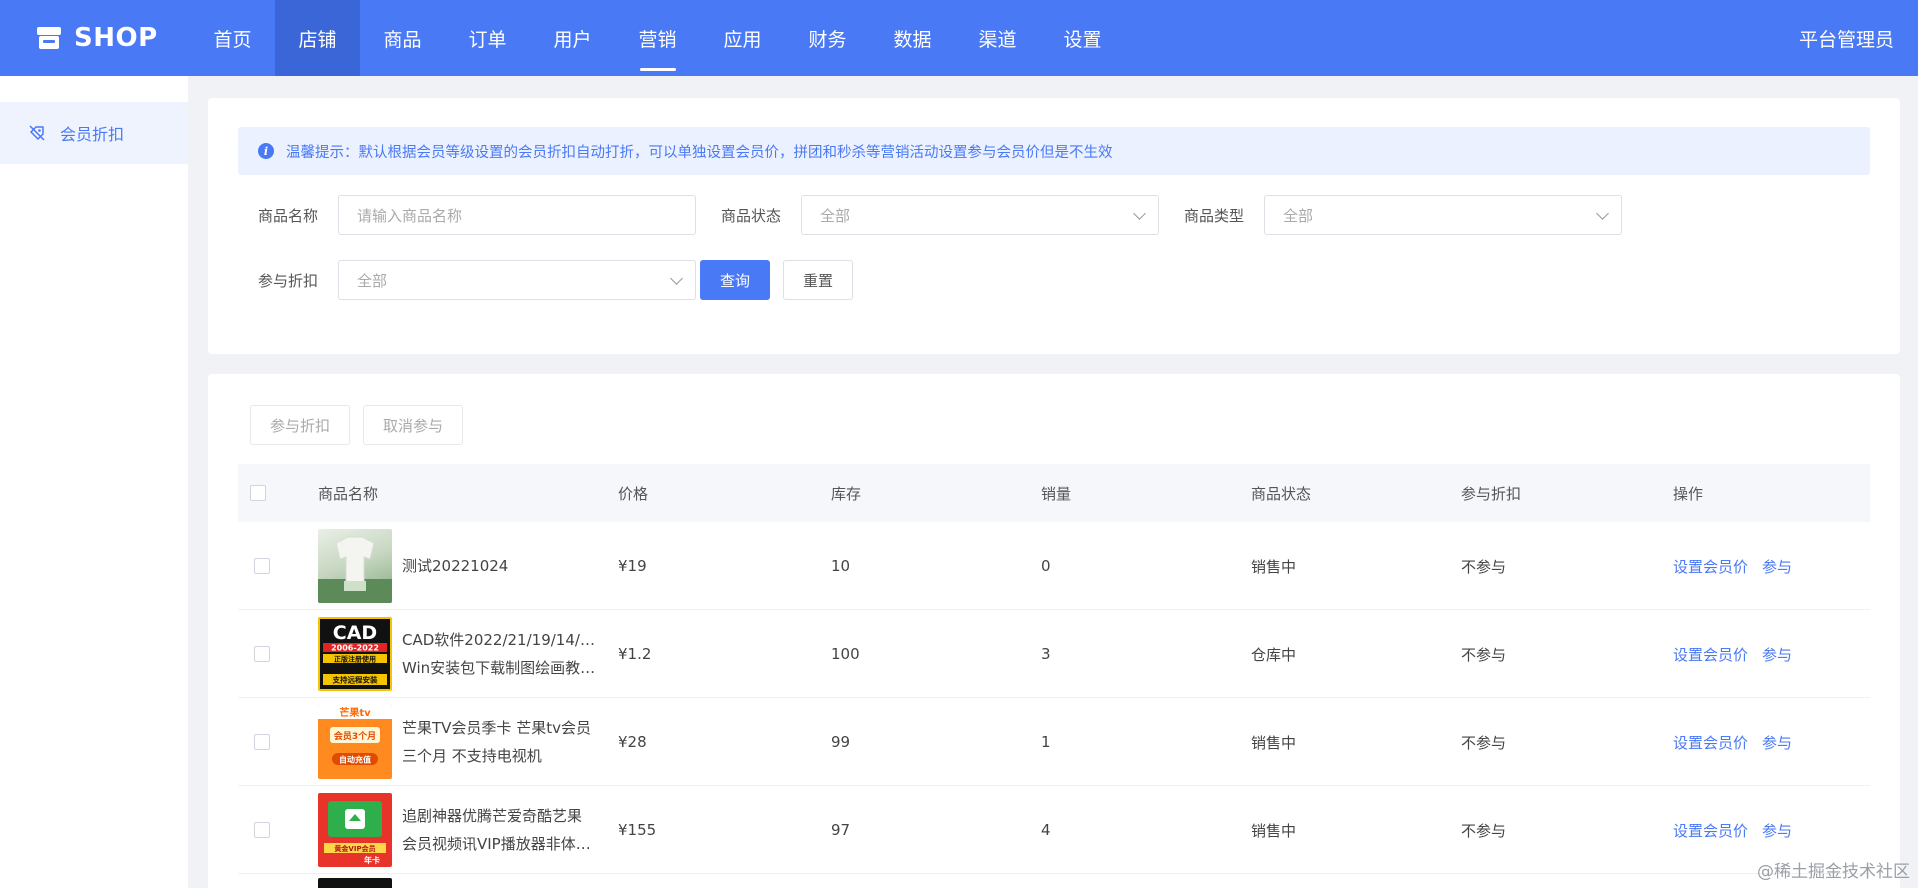 The image size is (1918, 888). Describe the element at coordinates (94, 133) in the screenshot. I see `sidebar-item-member-discount: 会员折扣` at that location.